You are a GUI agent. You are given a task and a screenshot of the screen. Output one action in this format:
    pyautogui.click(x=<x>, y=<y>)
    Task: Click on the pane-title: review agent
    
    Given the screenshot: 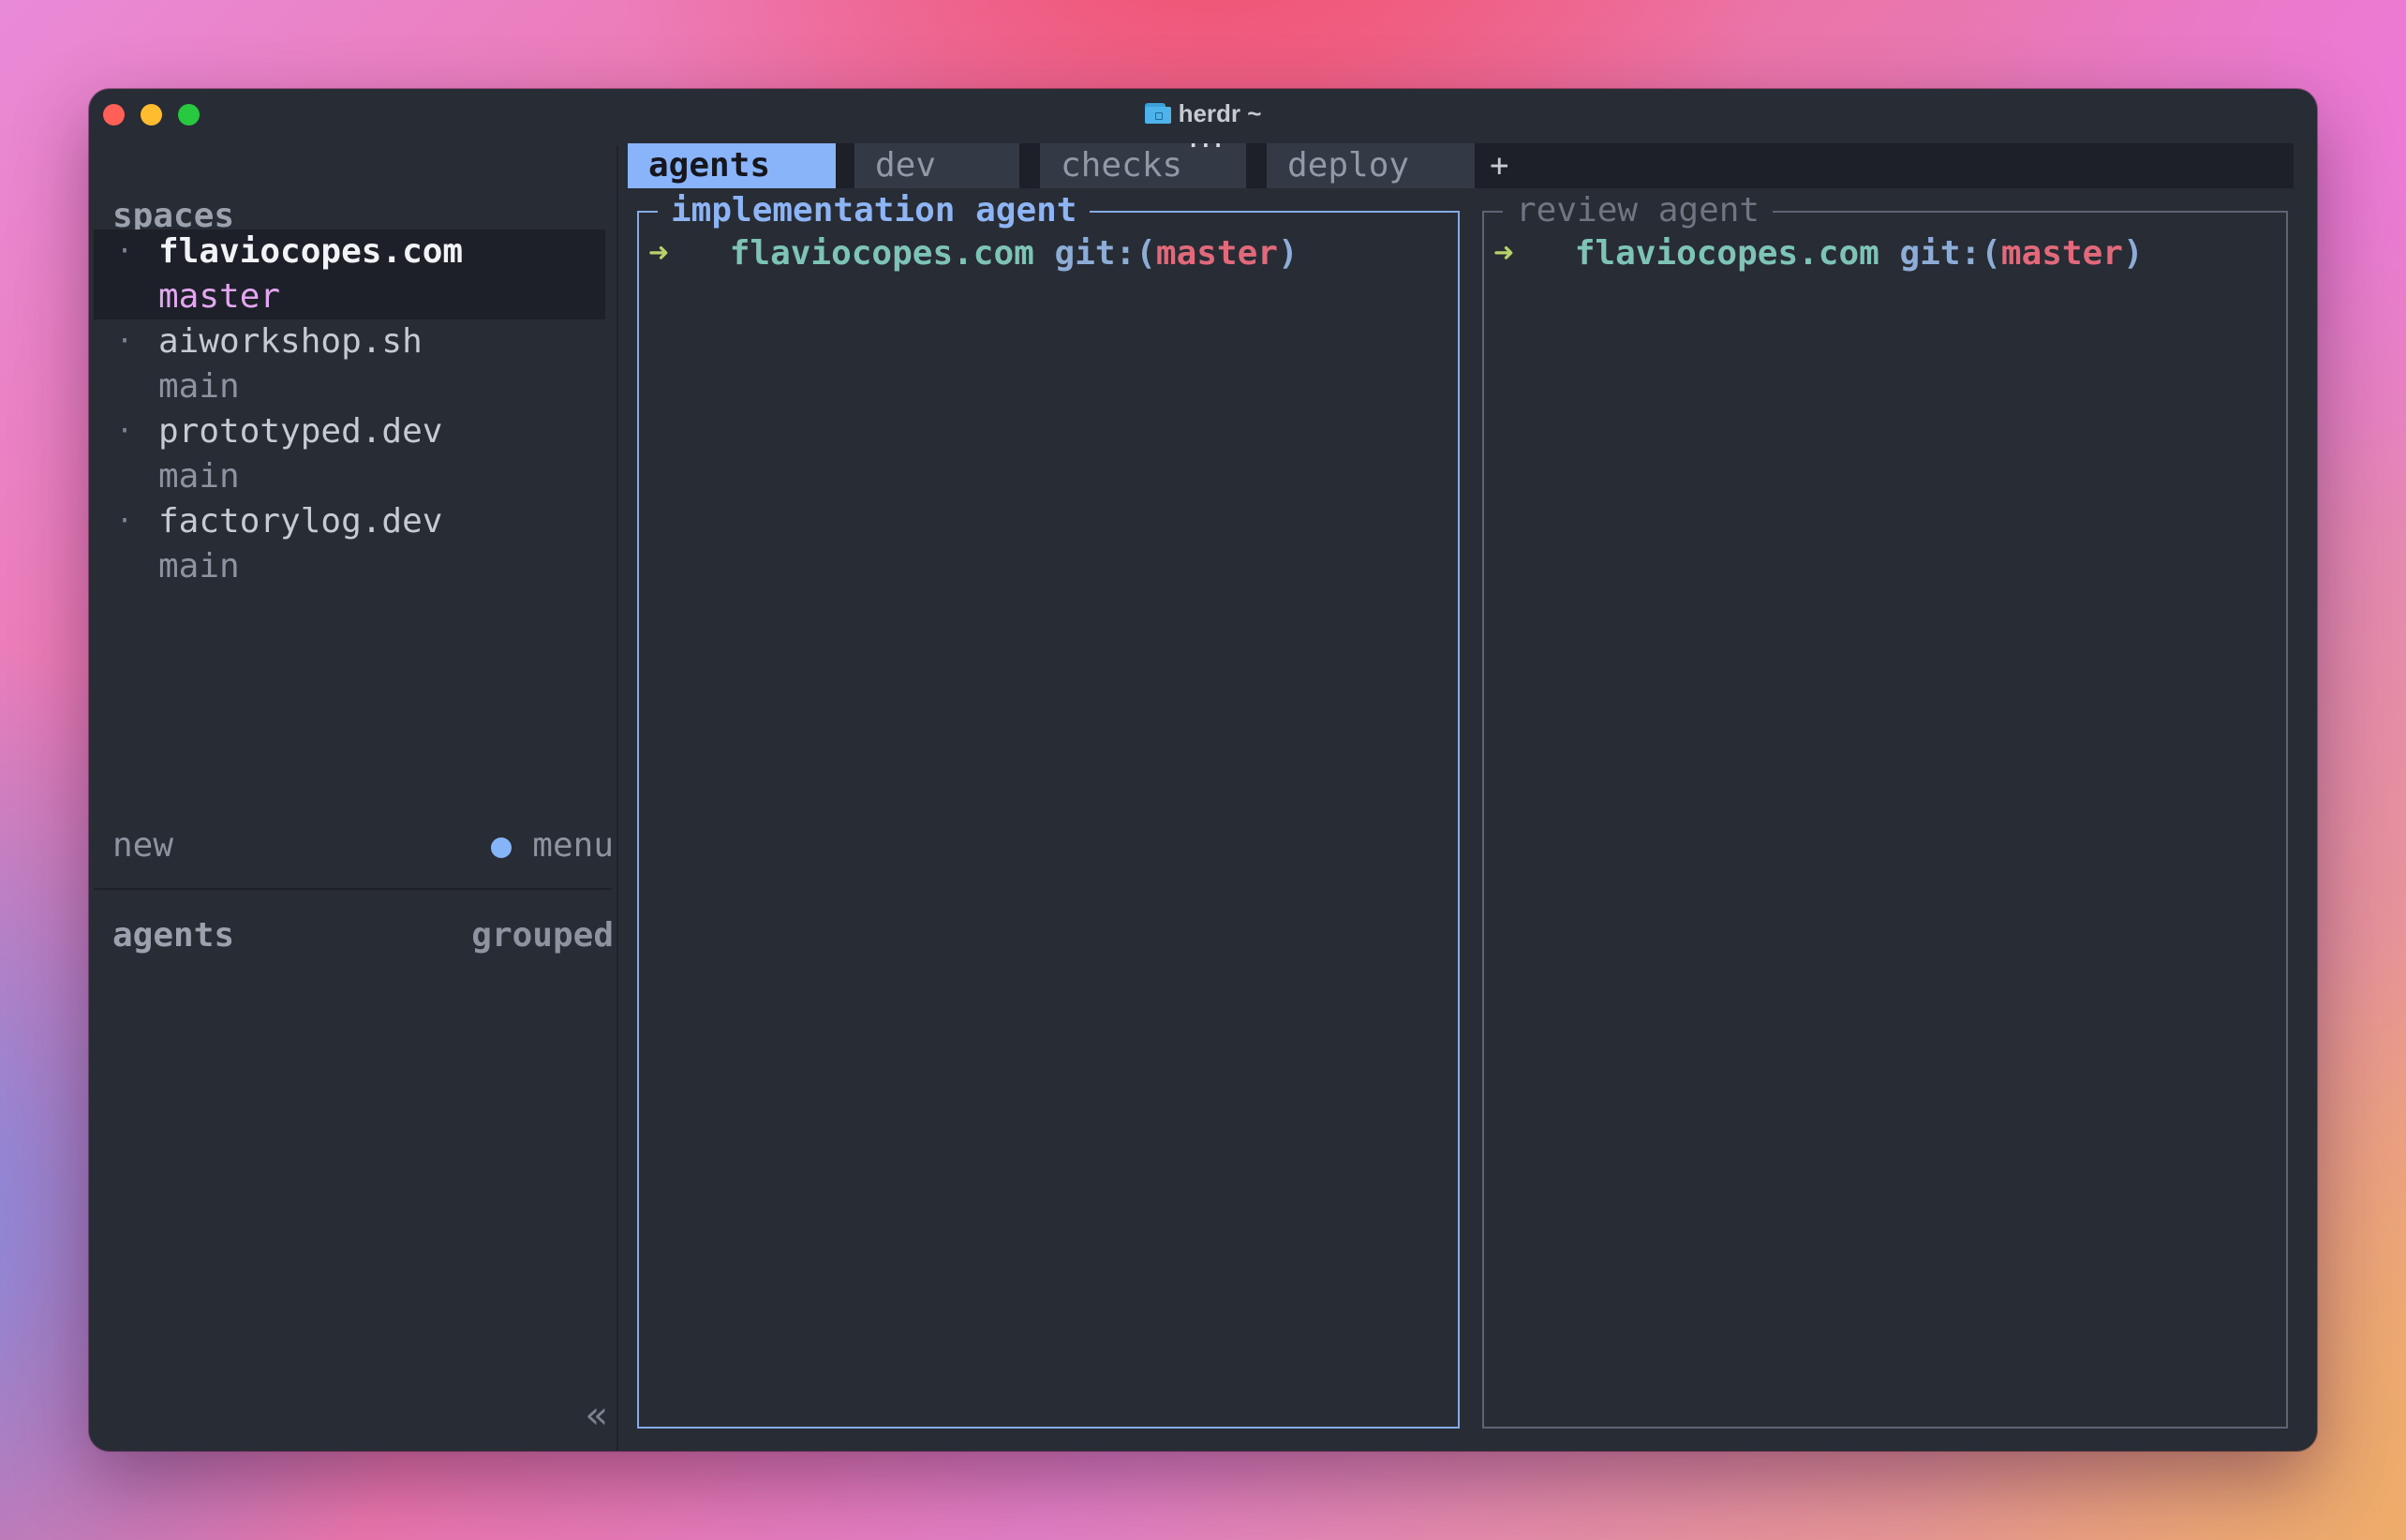 What is the action you would take?
    pyautogui.click(x=1638, y=210)
    